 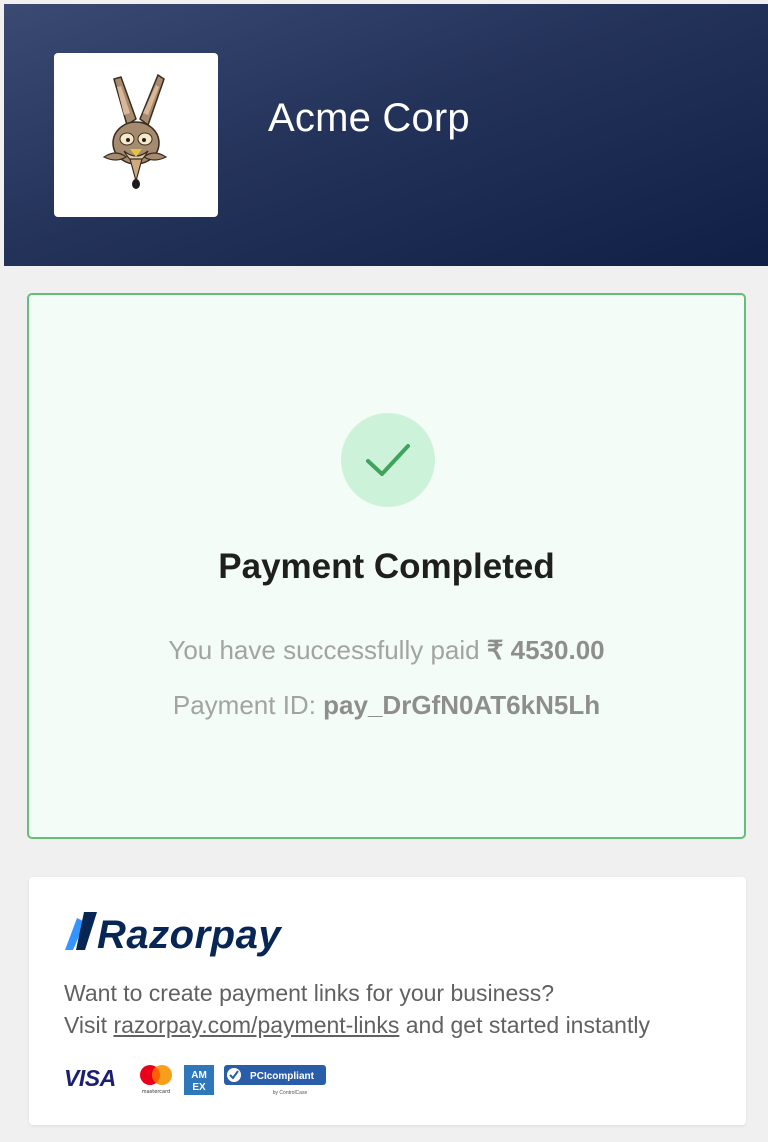 What do you see at coordinates (81, 931) in the screenshot?
I see `razorpay-mark-icon` at bounding box center [81, 931].